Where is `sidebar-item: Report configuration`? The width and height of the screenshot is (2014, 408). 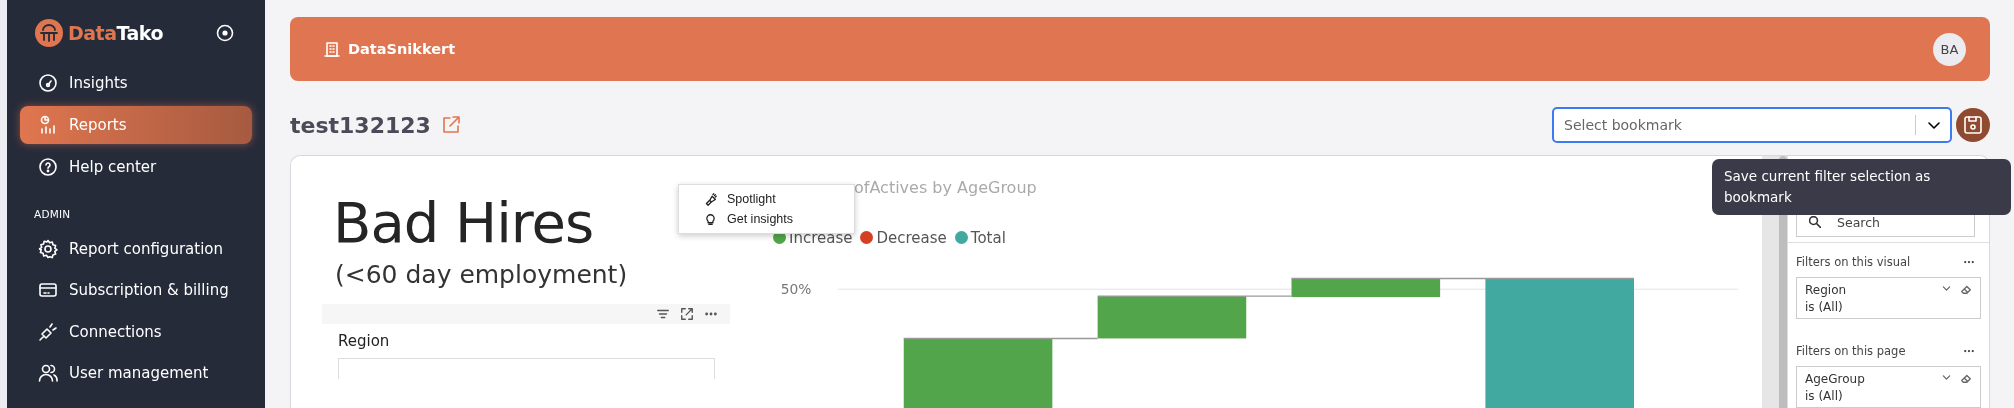 sidebar-item: Report configuration is located at coordinates (136, 249).